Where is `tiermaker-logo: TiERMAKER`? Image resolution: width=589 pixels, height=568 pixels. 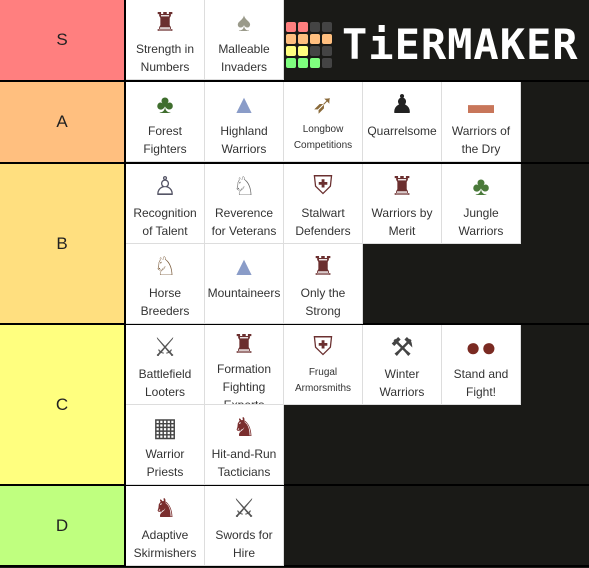
tiermaker-logo: TiERMAKER is located at coordinates (432, 44).